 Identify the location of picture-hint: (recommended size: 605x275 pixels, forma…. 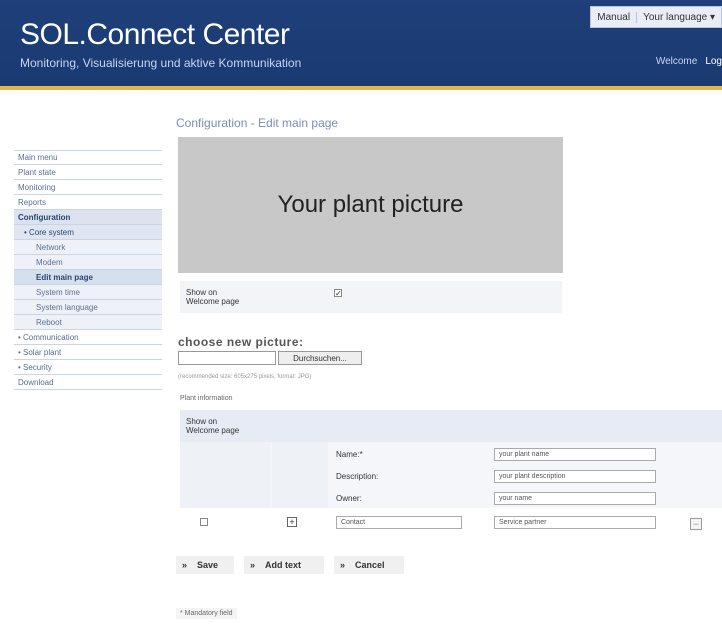
(245, 377).